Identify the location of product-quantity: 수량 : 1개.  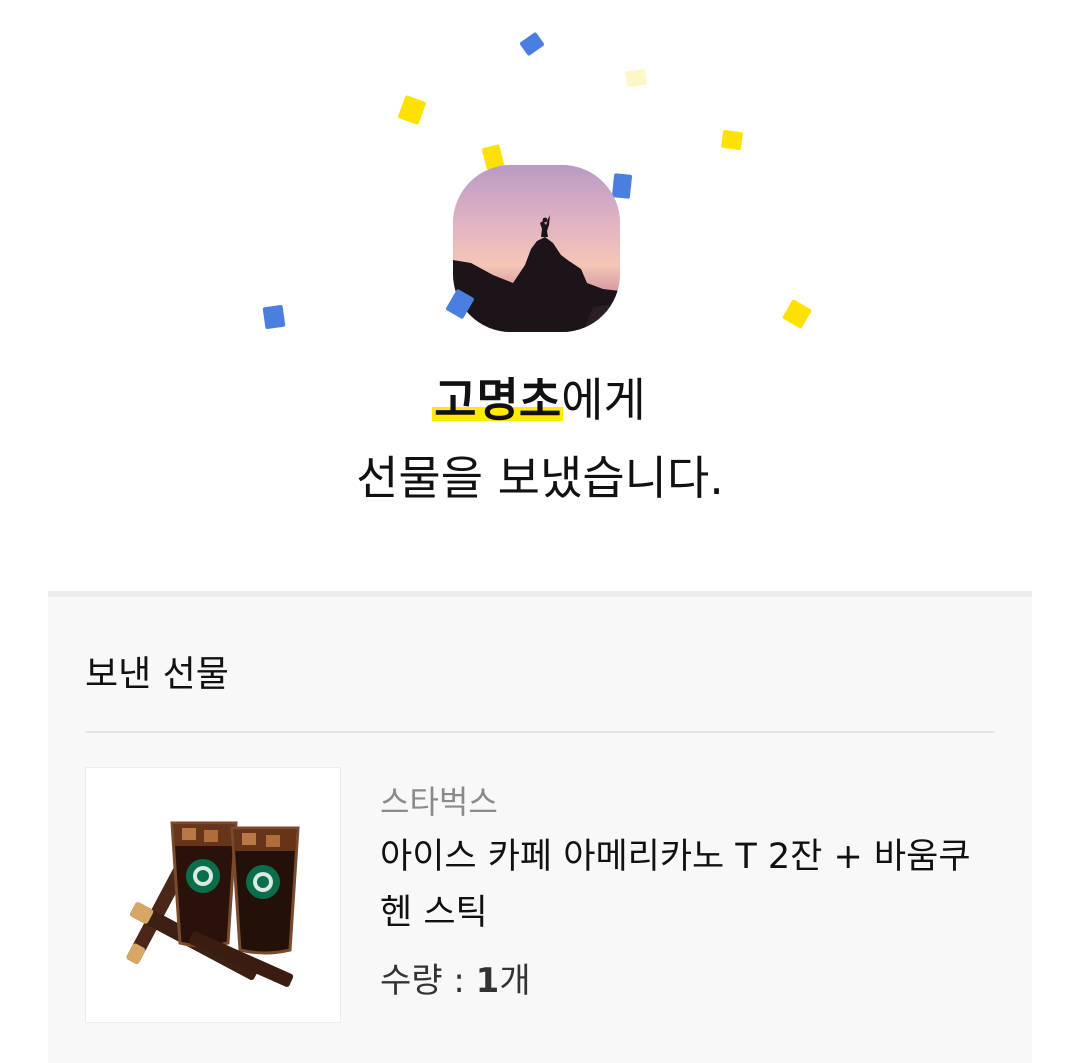
(455, 977).